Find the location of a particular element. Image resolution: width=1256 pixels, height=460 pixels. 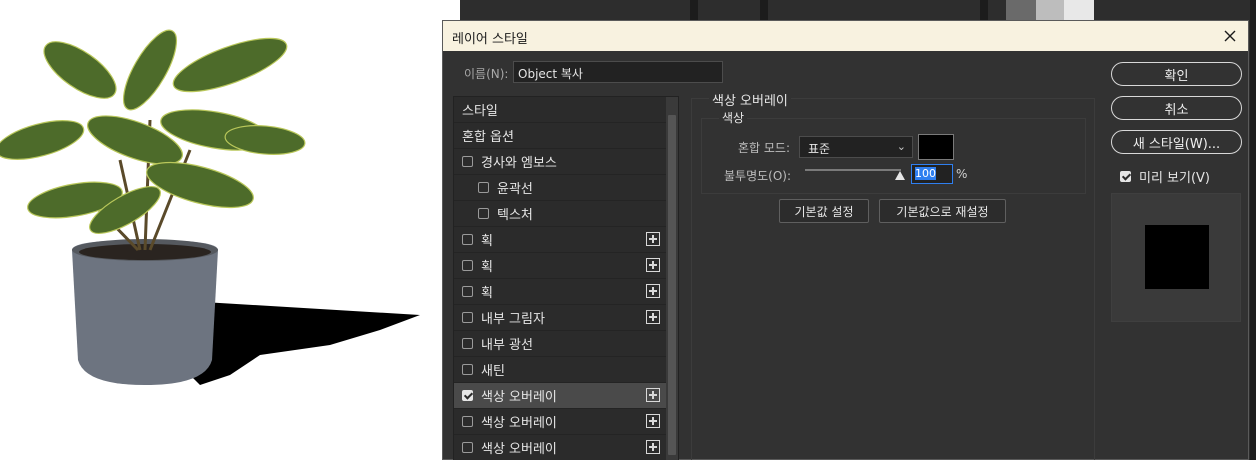

style-item: 내부 그림자 is located at coordinates (560, 318).